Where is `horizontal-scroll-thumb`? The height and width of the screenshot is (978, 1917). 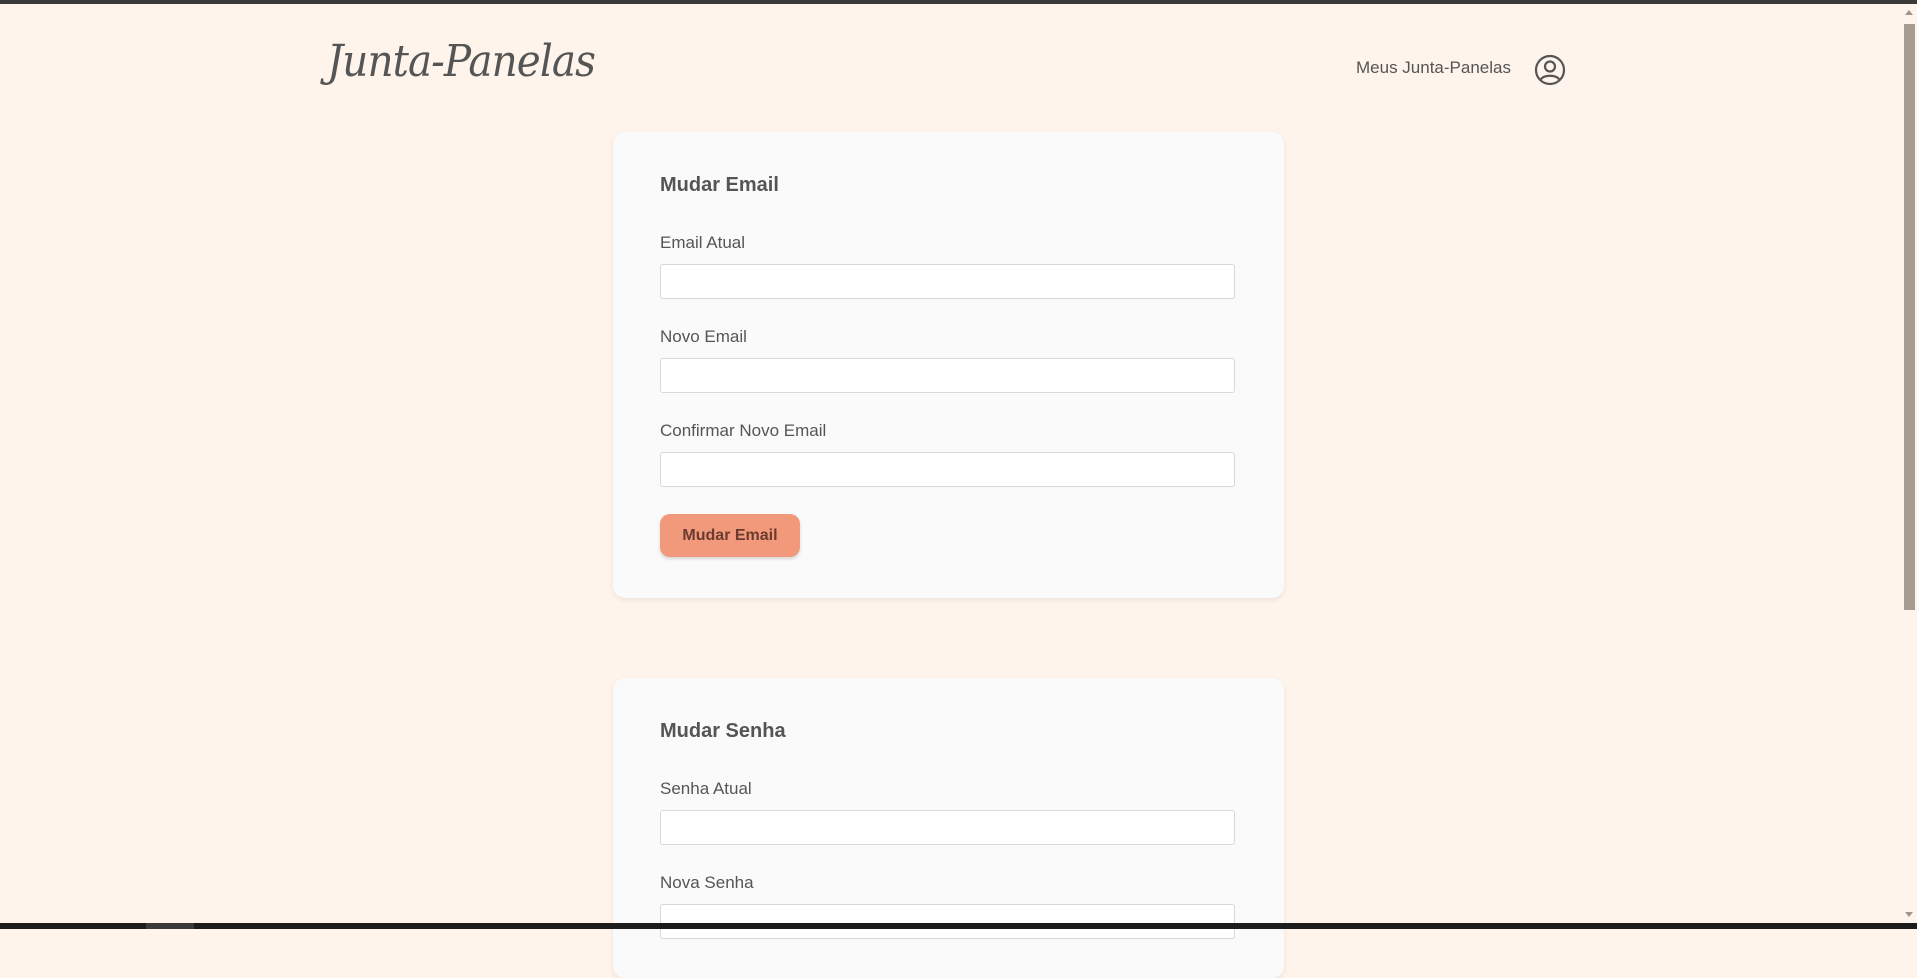
horizontal-scroll-thumb is located at coordinates (170, 926).